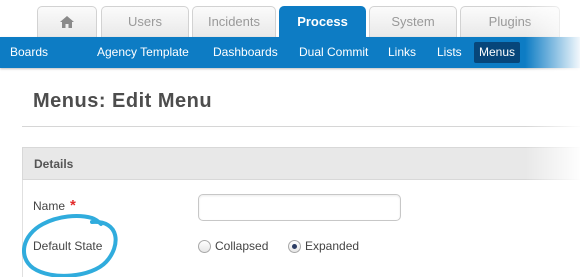  I want to click on collapsed-radio-label: Collapsed, so click(241, 246).